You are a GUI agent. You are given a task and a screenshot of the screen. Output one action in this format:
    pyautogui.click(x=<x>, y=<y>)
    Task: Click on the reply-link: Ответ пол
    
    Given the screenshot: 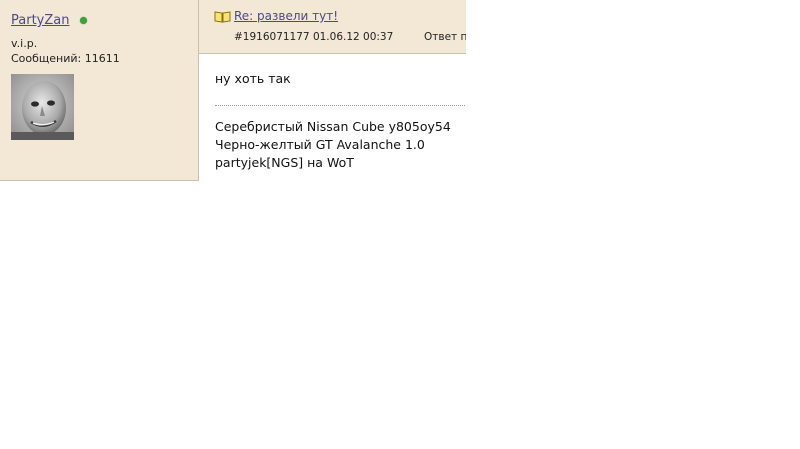 What is the action you would take?
    pyautogui.click(x=445, y=37)
    